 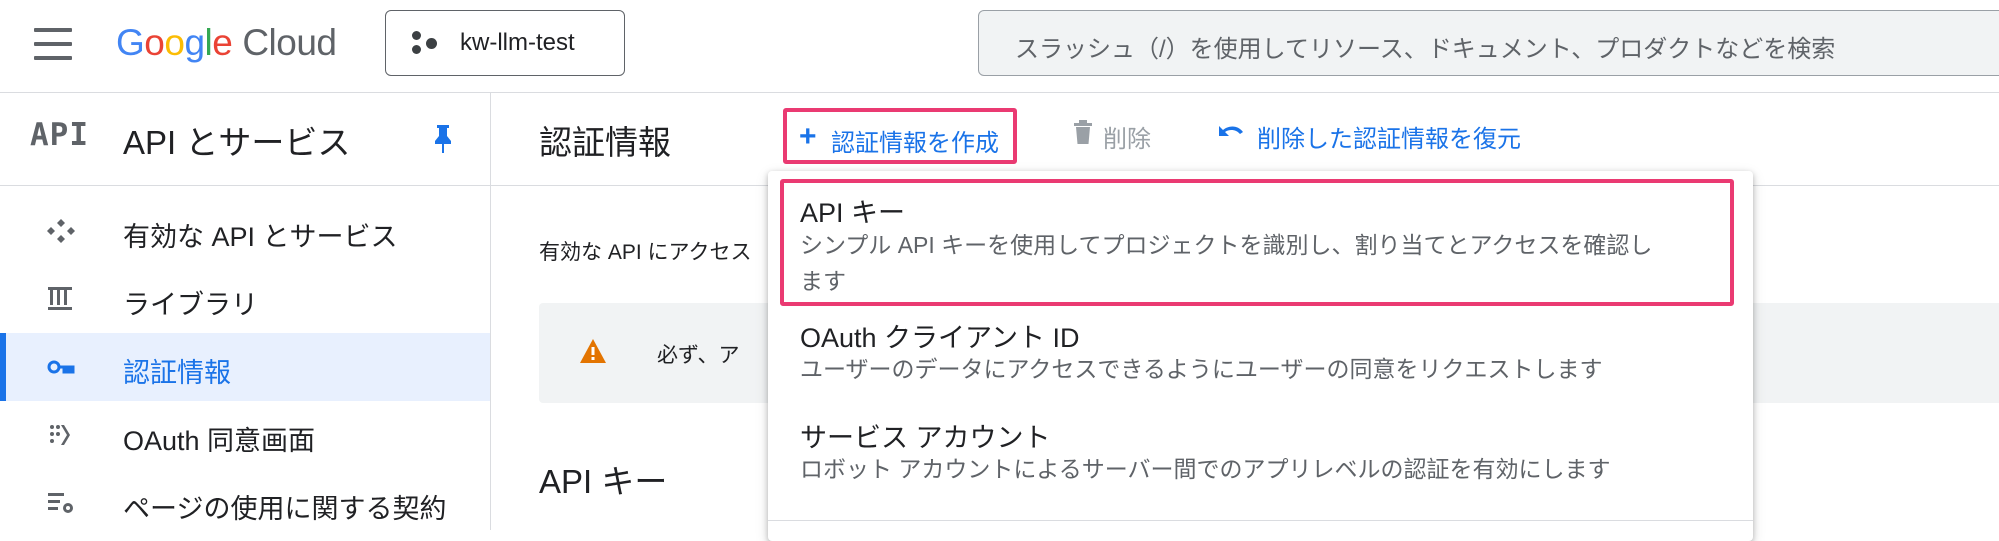 I want to click on oauth-consent-icon, so click(x=60, y=435).